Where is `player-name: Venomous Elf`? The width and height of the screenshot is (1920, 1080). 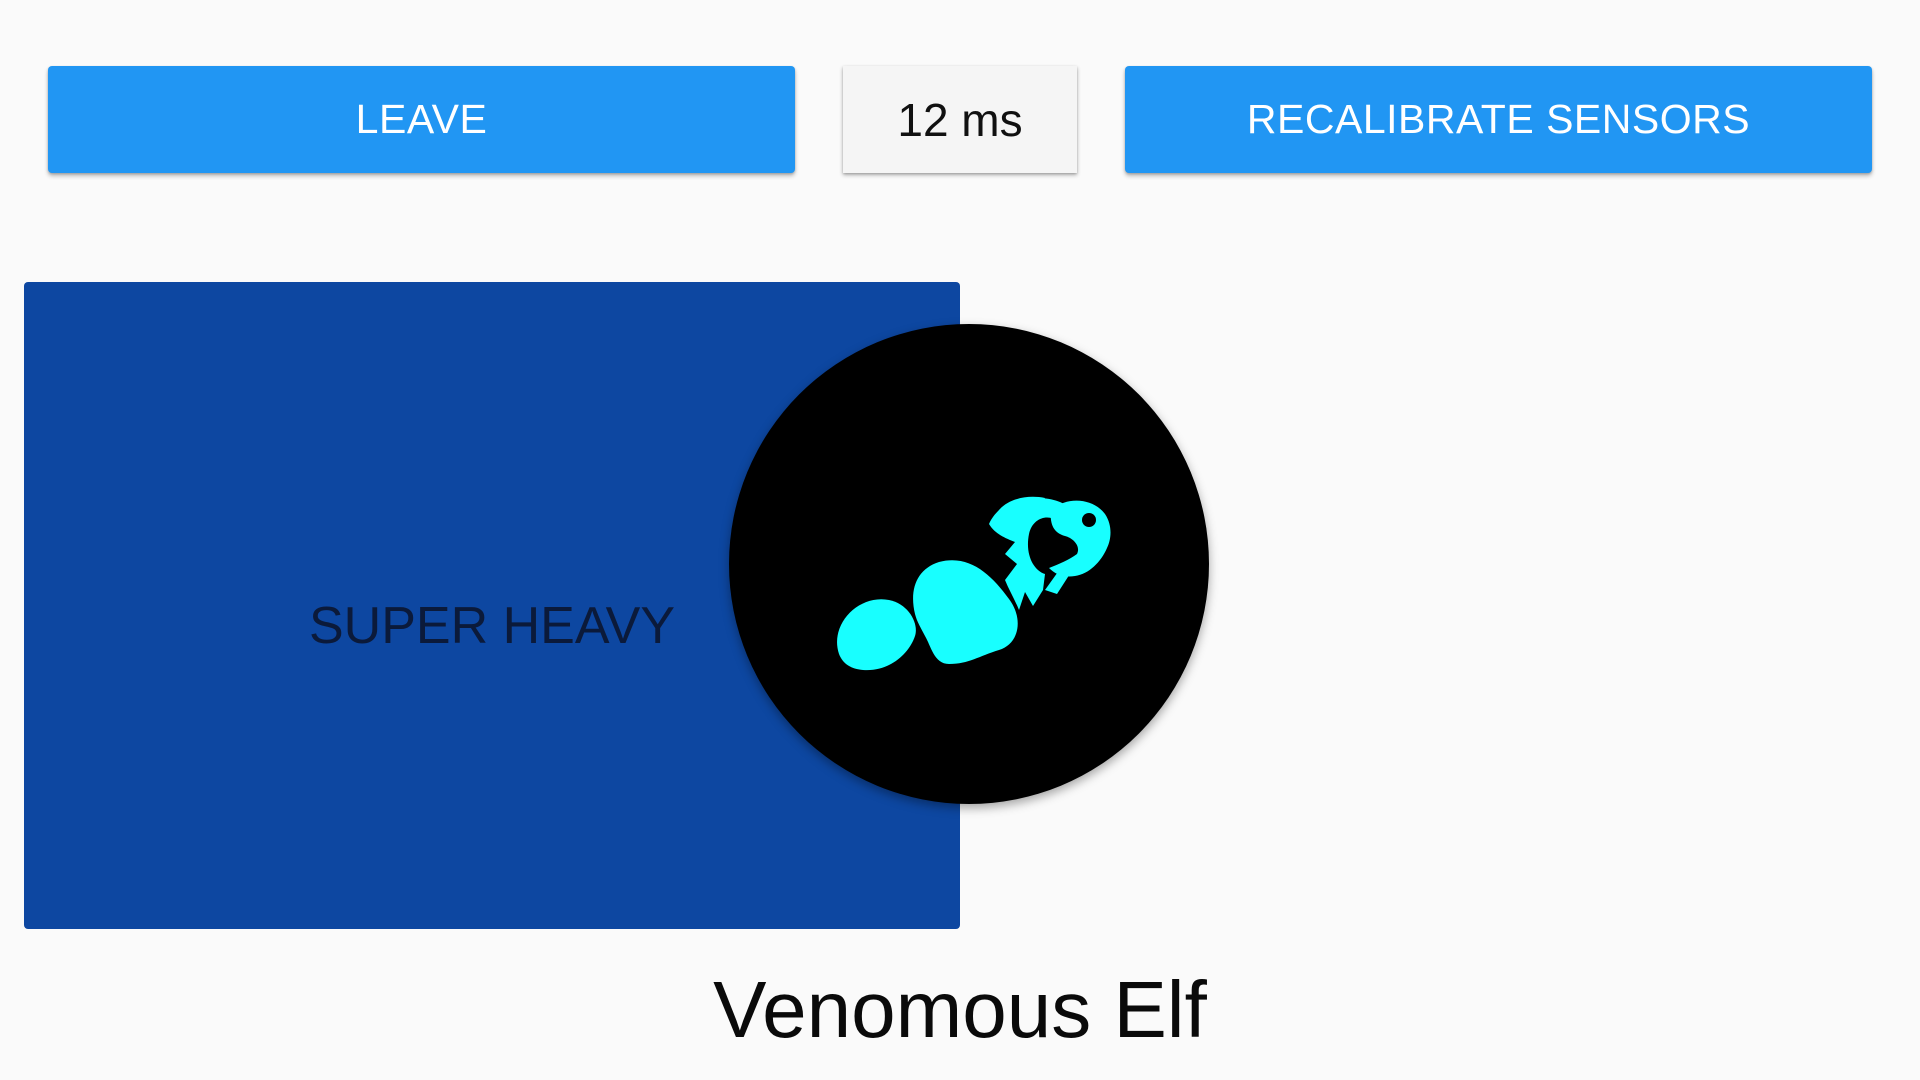
player-name: Venomous Elf is located at coordinates (960, 1009).